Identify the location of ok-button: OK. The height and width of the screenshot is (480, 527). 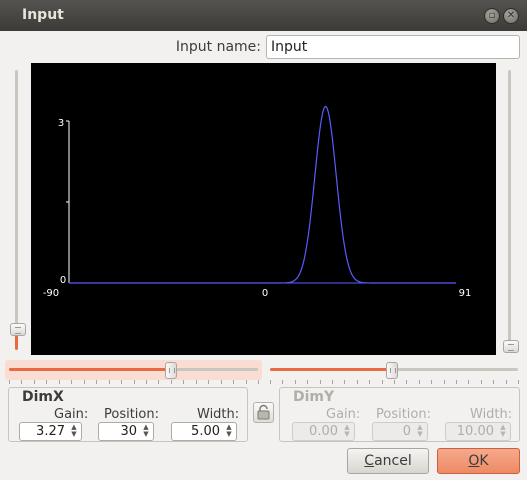
(478, 461).